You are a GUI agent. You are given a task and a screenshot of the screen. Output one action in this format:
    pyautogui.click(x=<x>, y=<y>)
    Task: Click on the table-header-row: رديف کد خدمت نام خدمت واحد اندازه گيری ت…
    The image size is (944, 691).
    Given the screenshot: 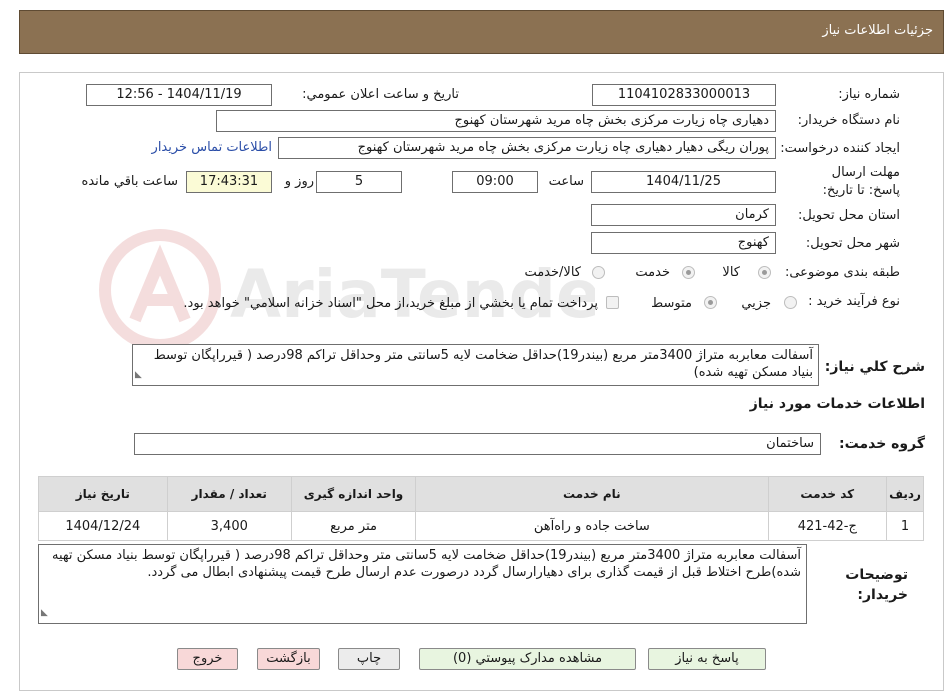 What is the action you would take?
    pyautogui.click(x=481, y=494)
    